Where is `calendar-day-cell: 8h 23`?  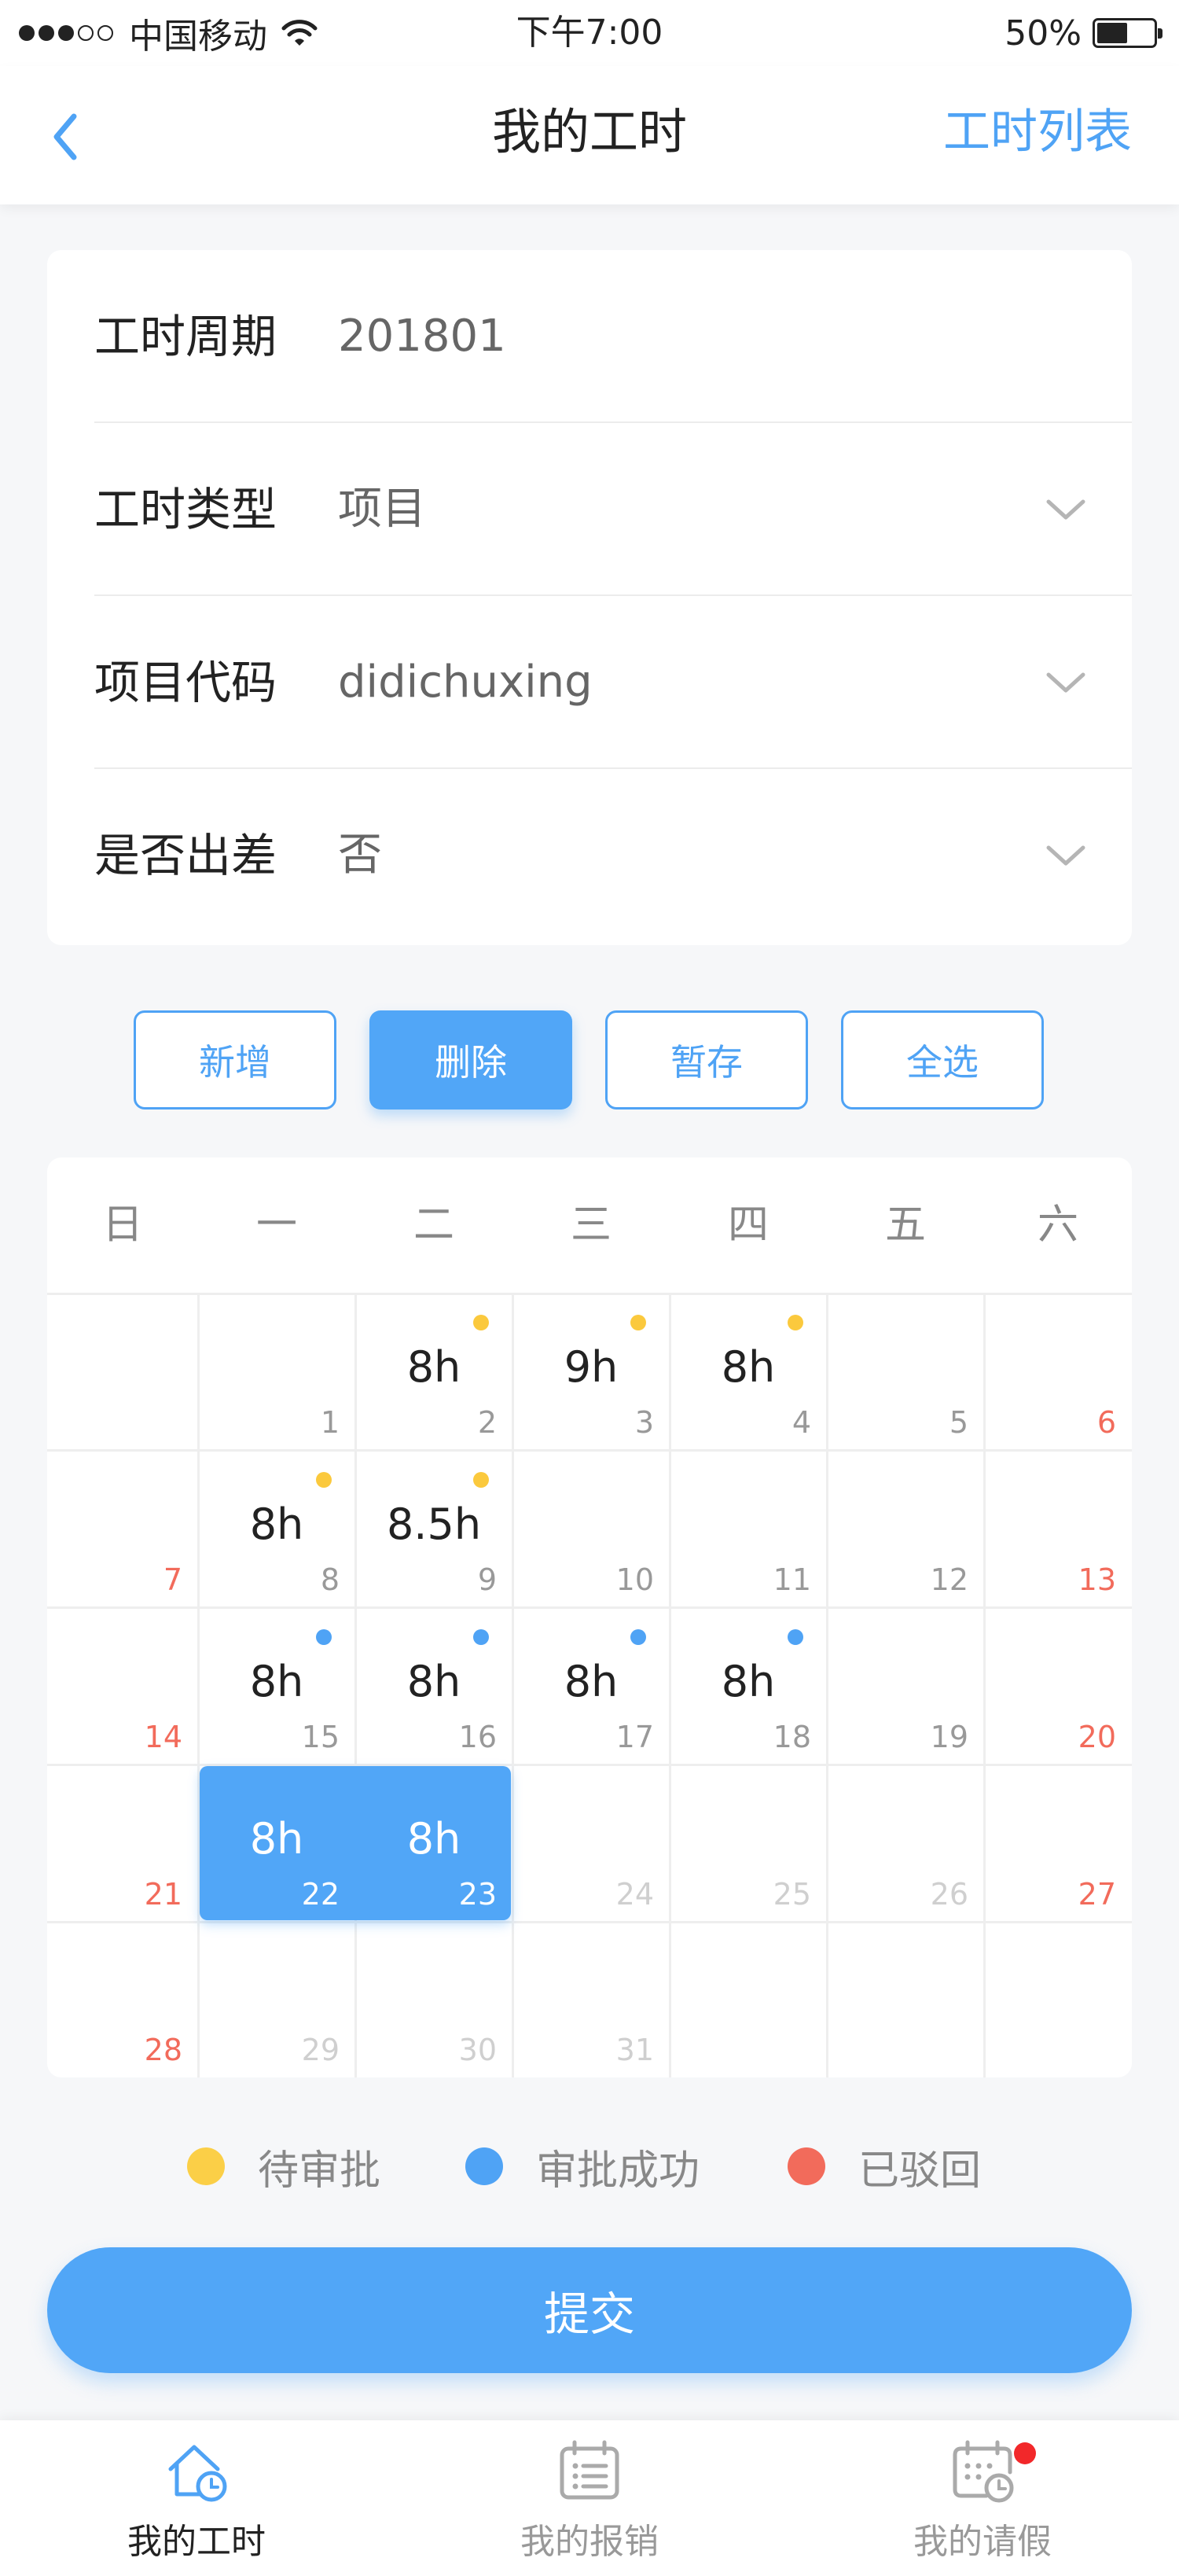
calendar-day-cell: 8h 23 is located at coordinates (433, 1844).